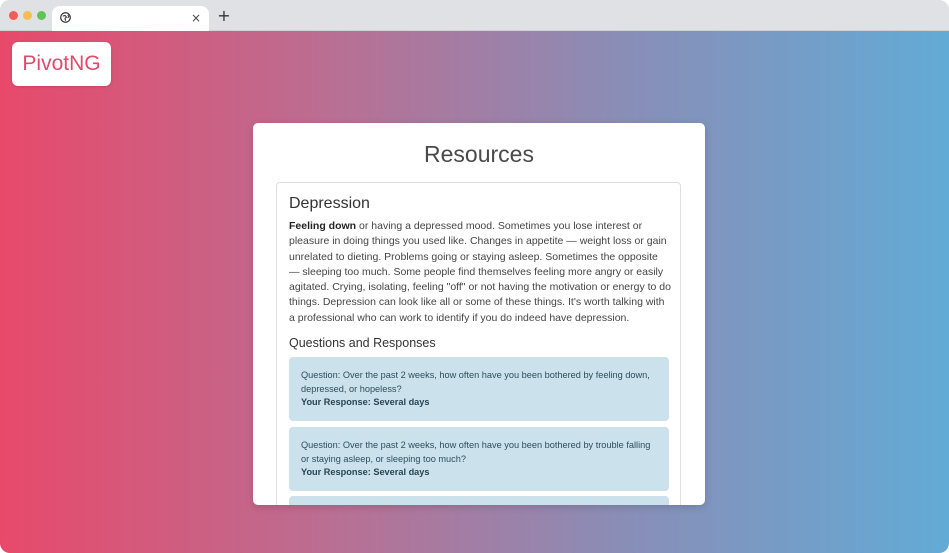  What do you see at coordinates (41, 15) in the screenshot?
I see `maximize-window-button` at bounding box center [41, 15].